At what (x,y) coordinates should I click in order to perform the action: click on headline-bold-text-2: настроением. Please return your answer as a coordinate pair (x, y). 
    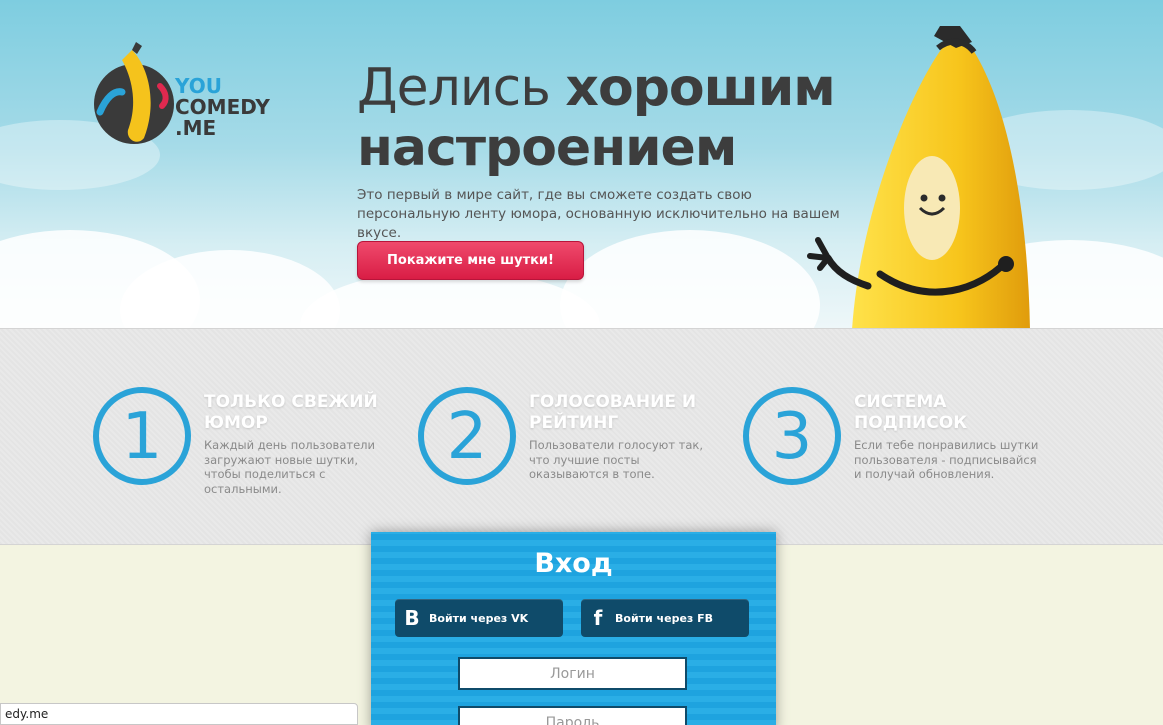
    Looking at the image, I should click on (547, 148).